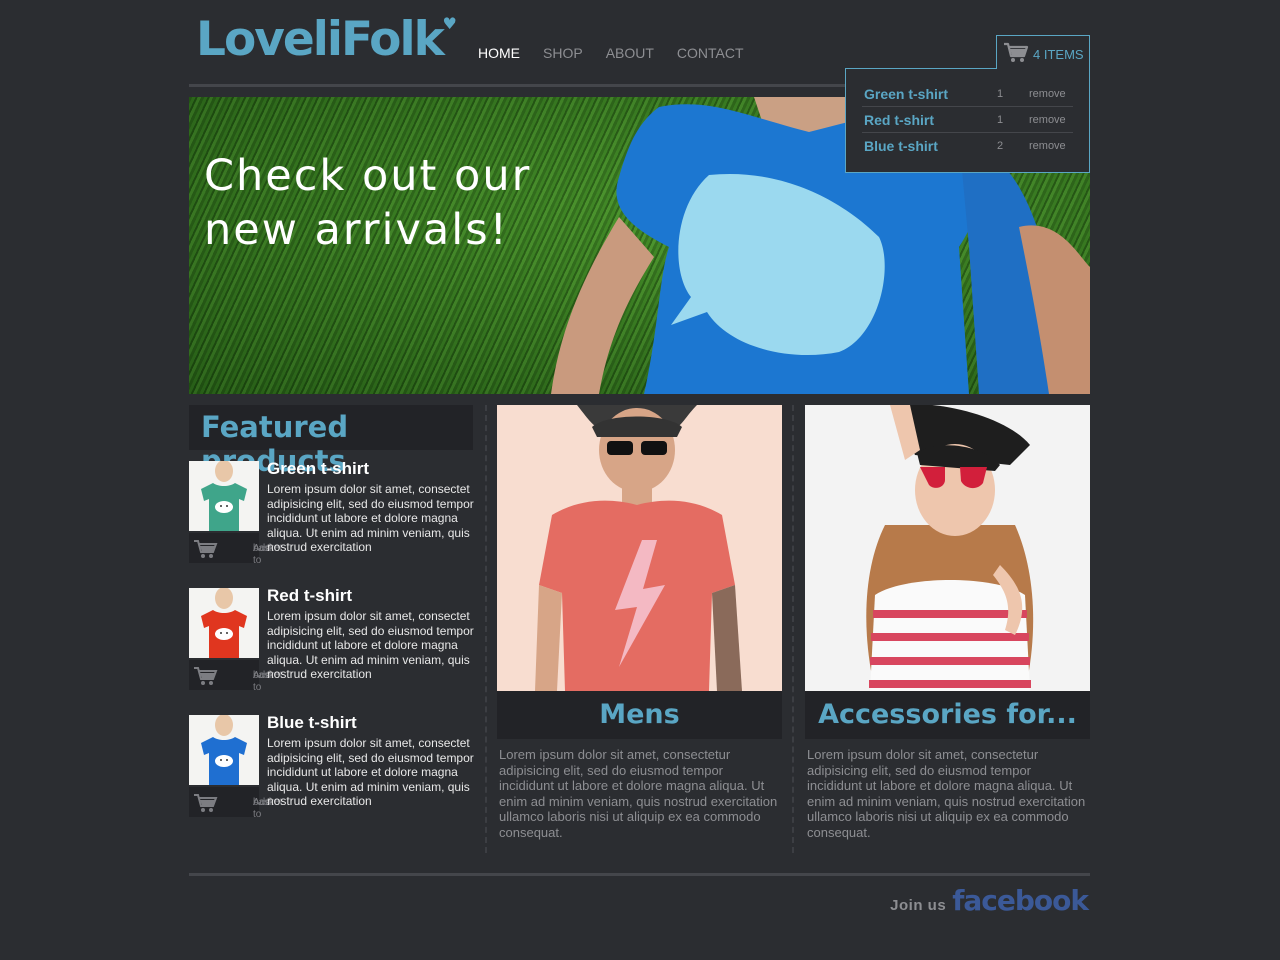 This screenshot has width=1280, height=960. What do you see at coordinates (929, 120) in the screenshot?
I see `cart-item-name: Red t-shirt` at bounding box center [929, 120].